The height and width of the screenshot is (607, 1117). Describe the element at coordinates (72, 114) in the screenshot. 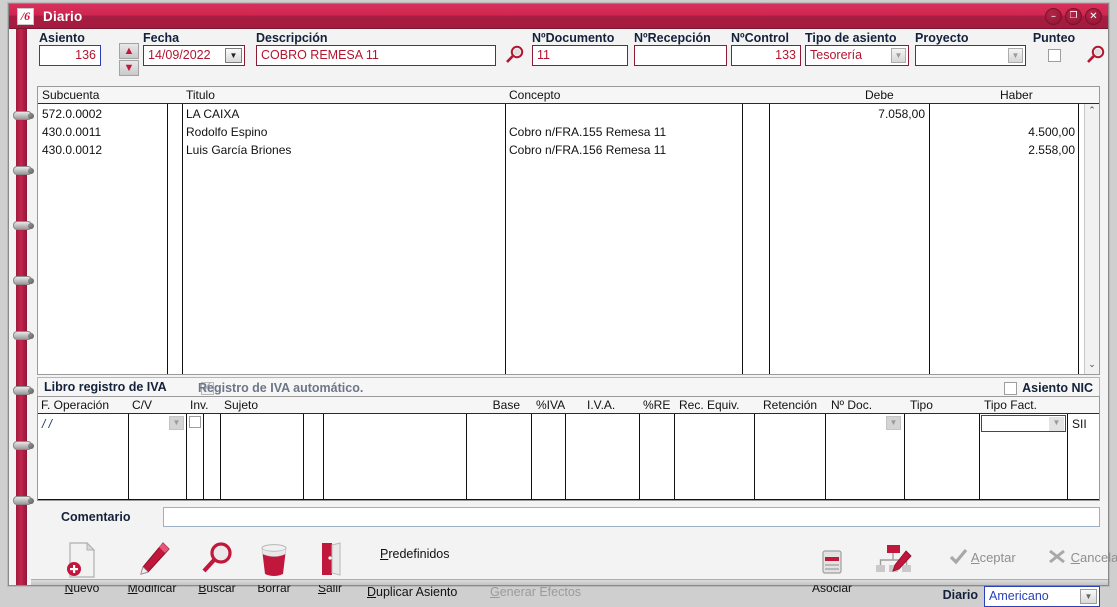

I see `cell-subcuenta: 572.0.0002` at that location.